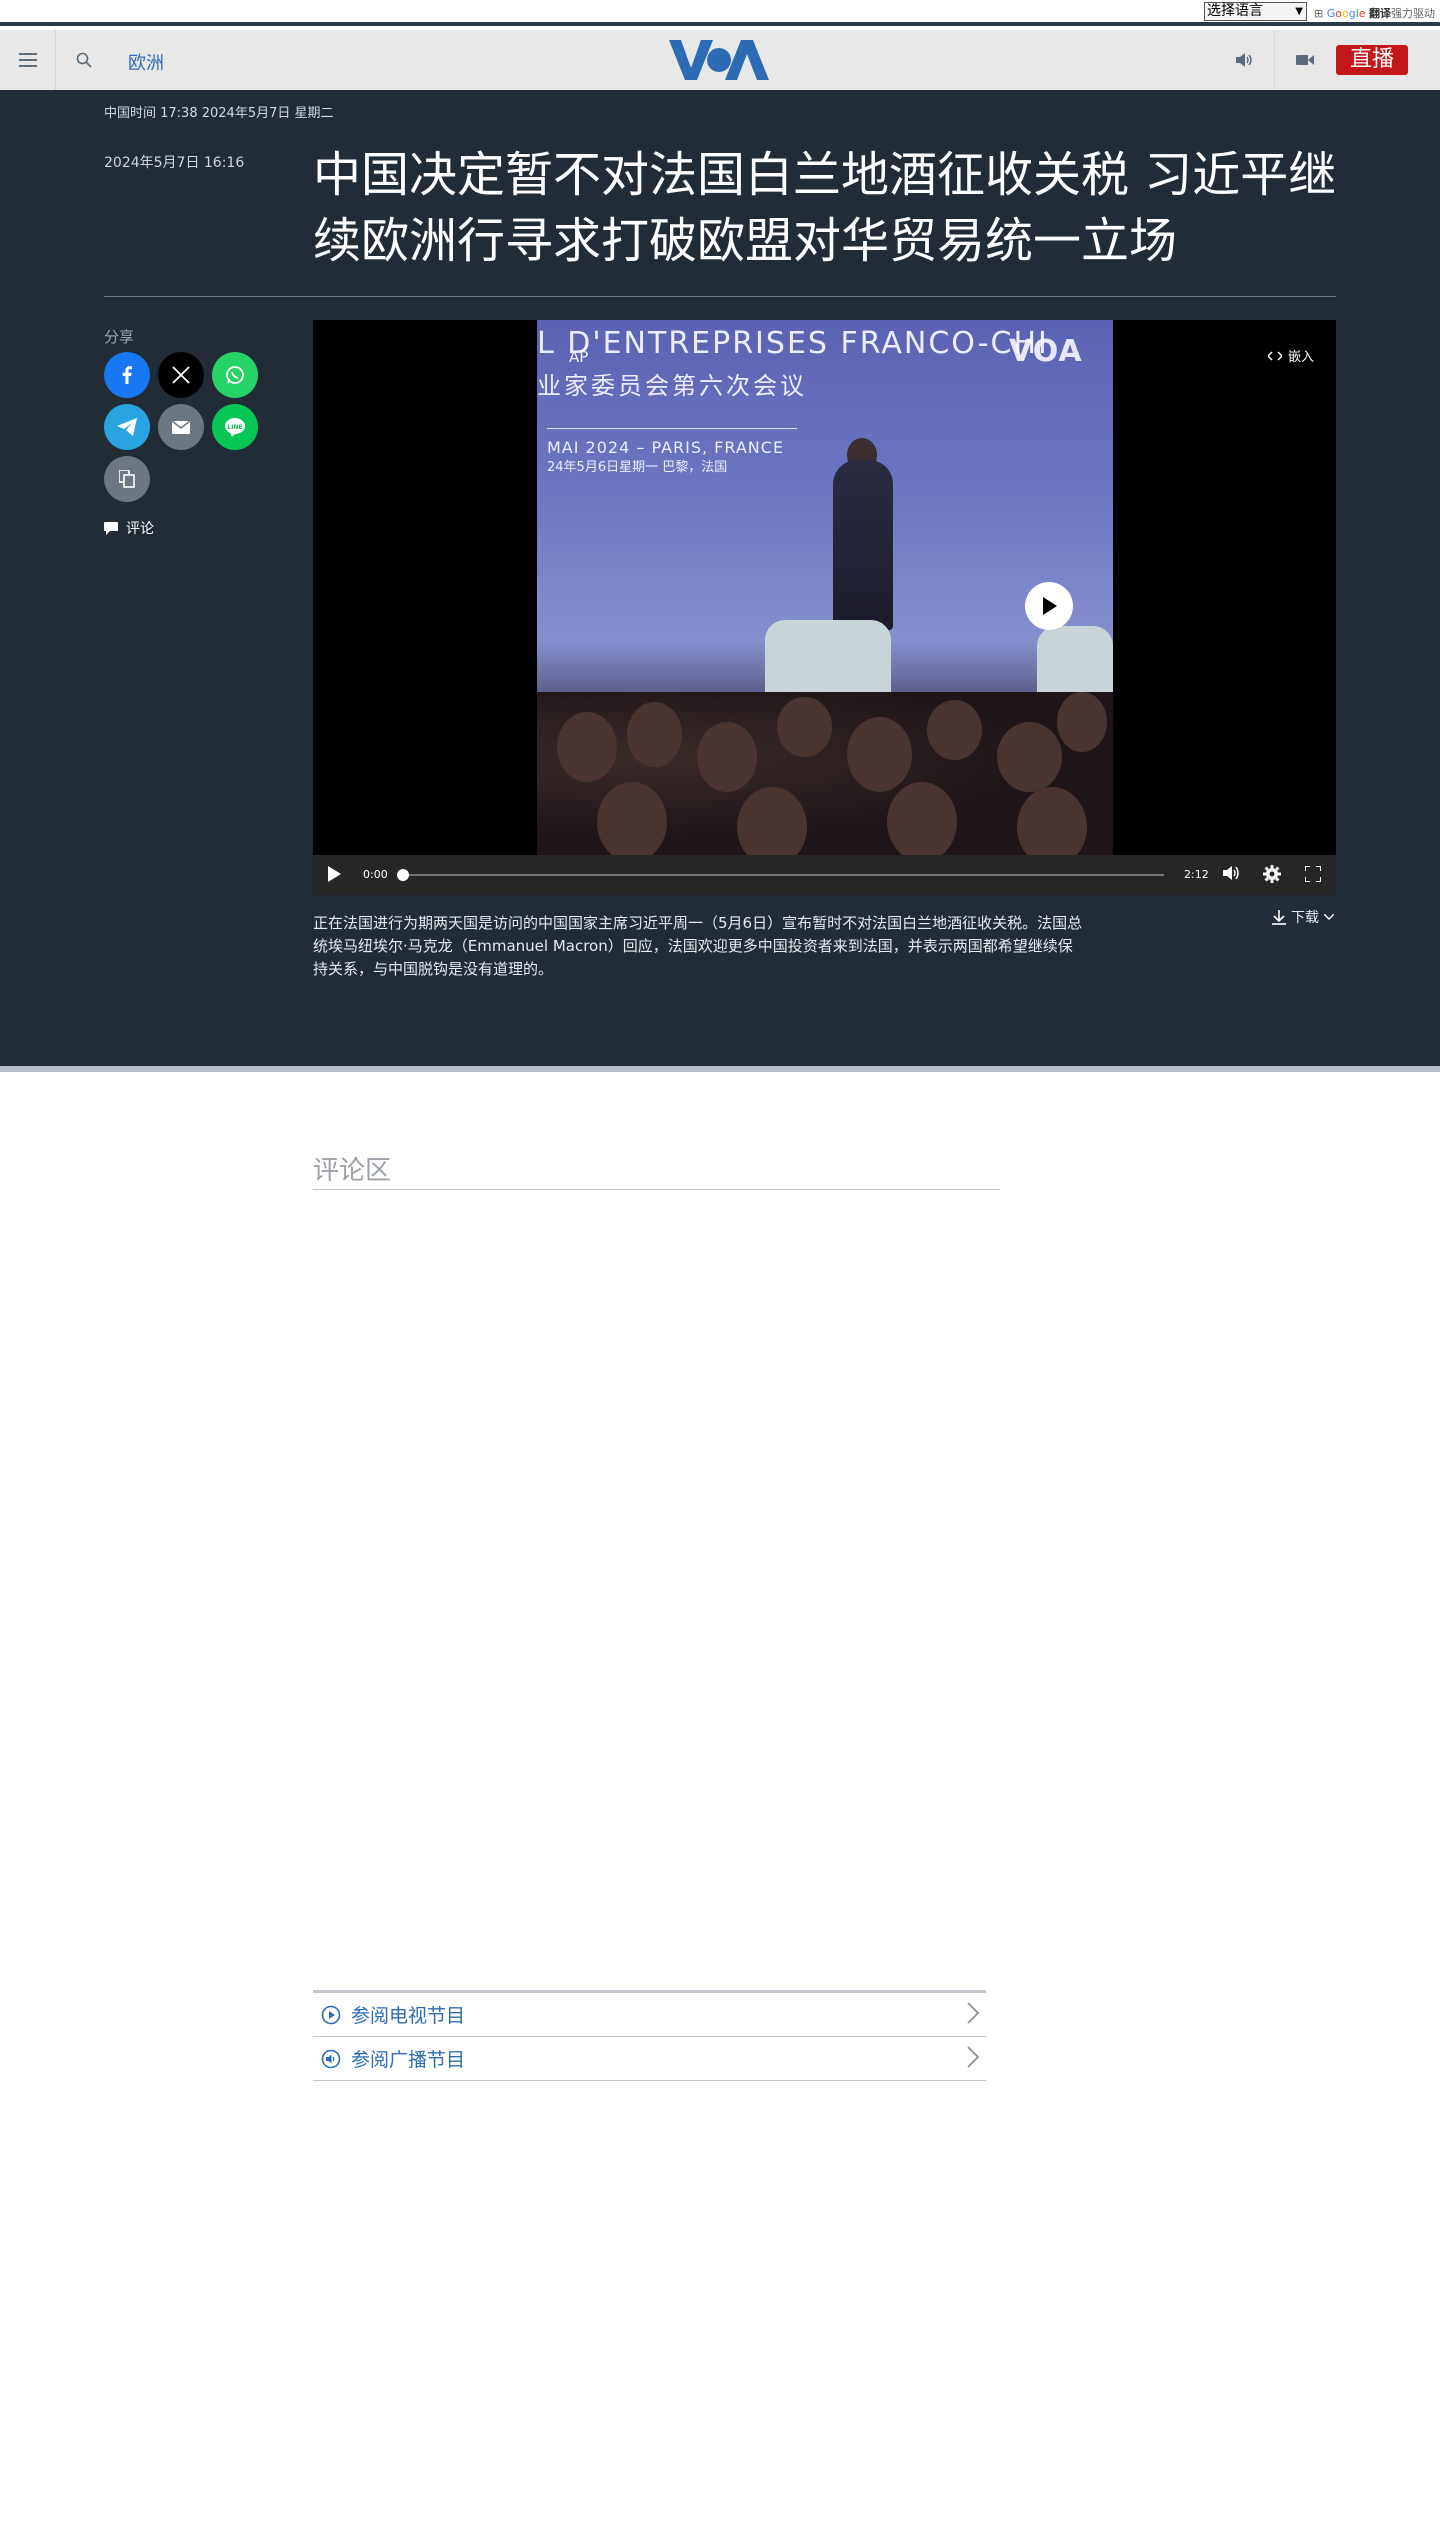 Image resolution: width=1440 pixels, height=2525 pixels. I want to click on download-label: 下载, so click(1305, 918).